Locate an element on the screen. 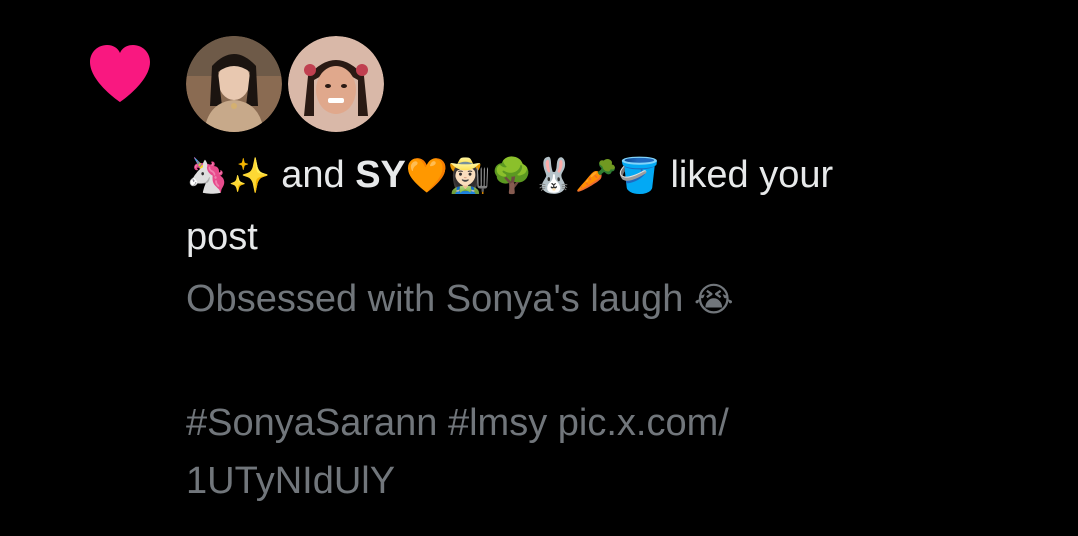 The height and width of the screenshot is (536, 1078). heart-icon is located at coordinates (120, 73).